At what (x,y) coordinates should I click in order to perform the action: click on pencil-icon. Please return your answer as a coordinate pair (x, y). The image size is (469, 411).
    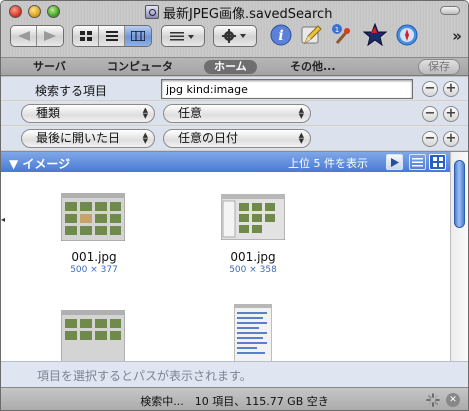
    Looking at the image, I should click on (311, 35).